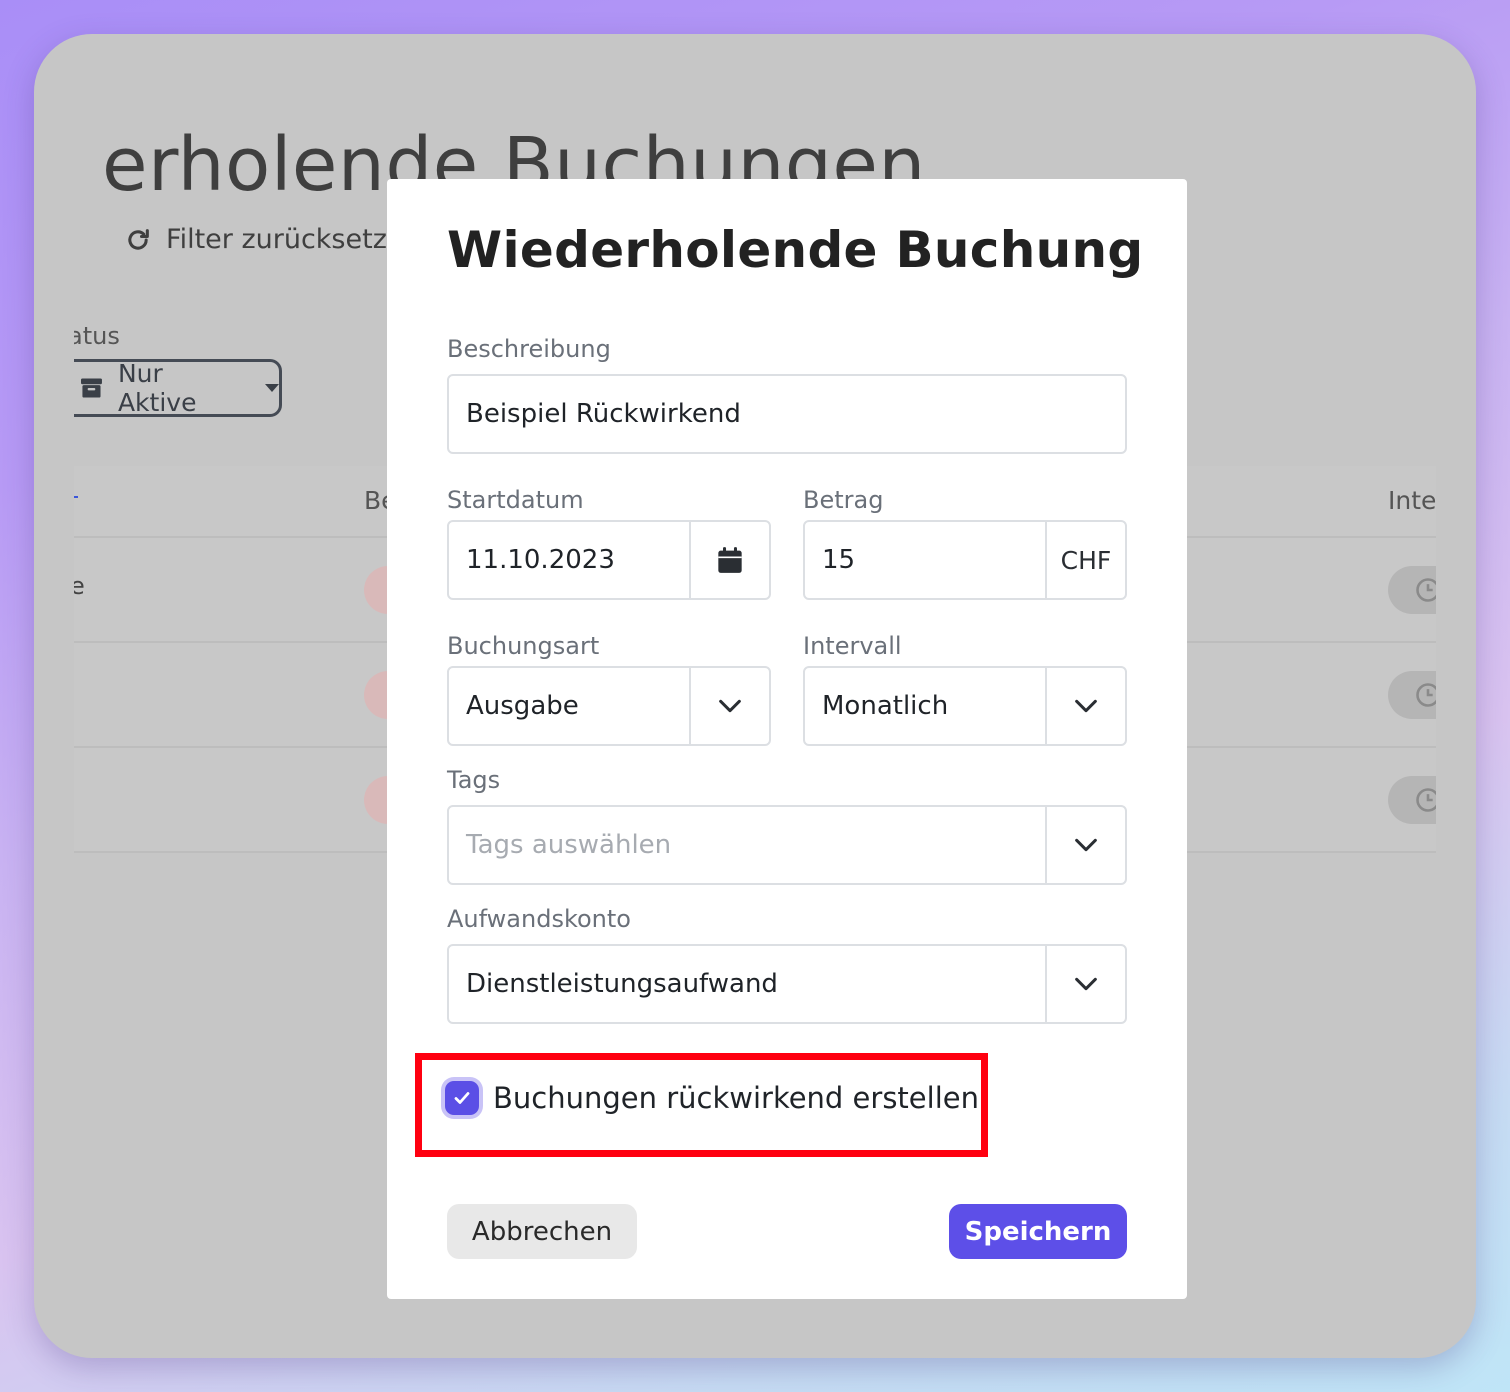 This screenshot has height=1392, width=1510. I want to click on retroactive-checkbox, so click(462, 1098).